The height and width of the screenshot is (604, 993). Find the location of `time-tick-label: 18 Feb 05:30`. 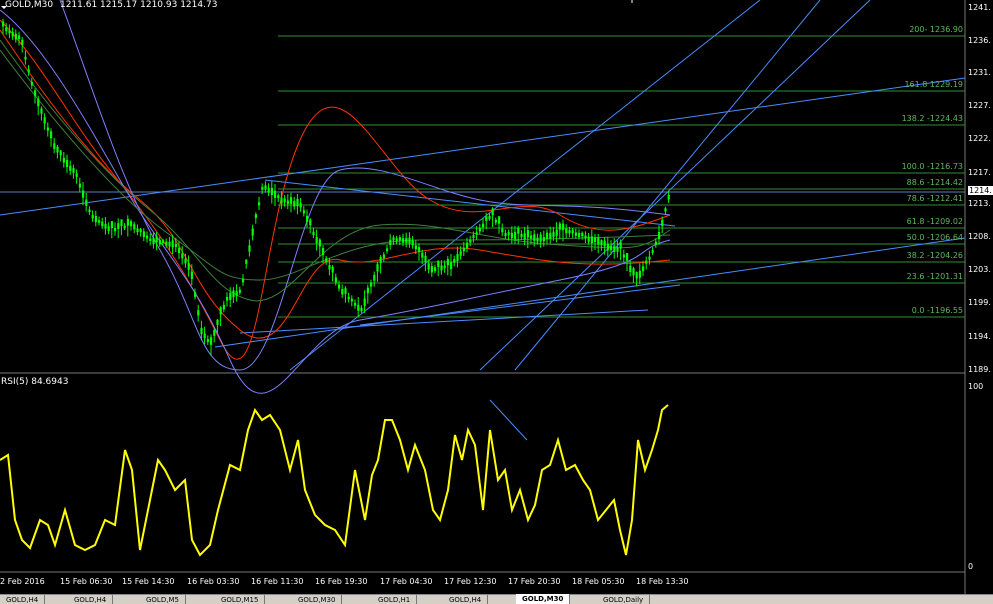

time-tick-label: 18 Feb 05:30 is located at coordinates (598, 581).